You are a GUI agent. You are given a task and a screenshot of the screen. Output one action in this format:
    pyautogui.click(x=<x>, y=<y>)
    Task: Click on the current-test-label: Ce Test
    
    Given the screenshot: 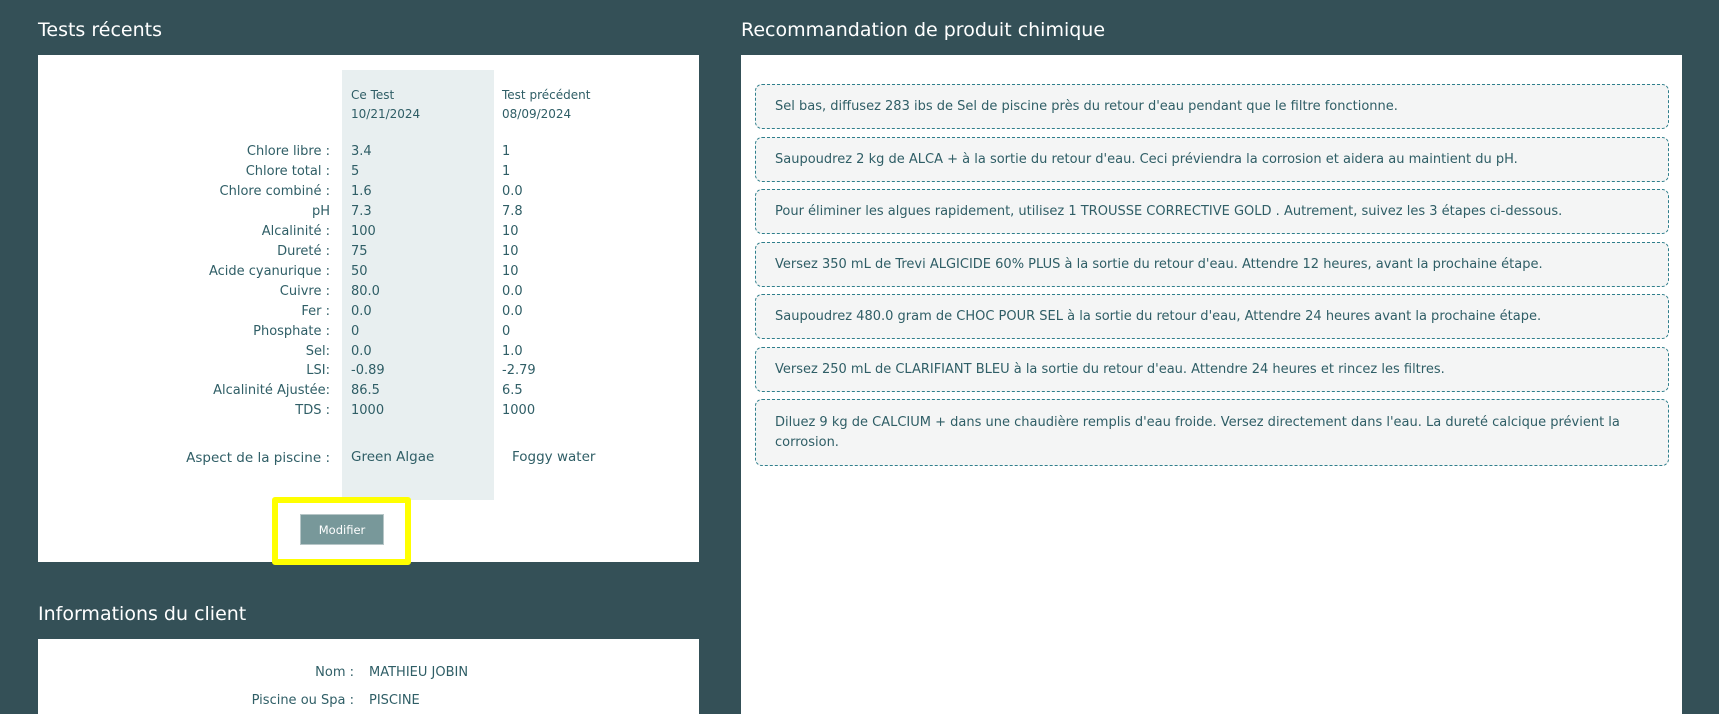 What is the action you would take?
    pyautogui.click(x=373, y=95)
    